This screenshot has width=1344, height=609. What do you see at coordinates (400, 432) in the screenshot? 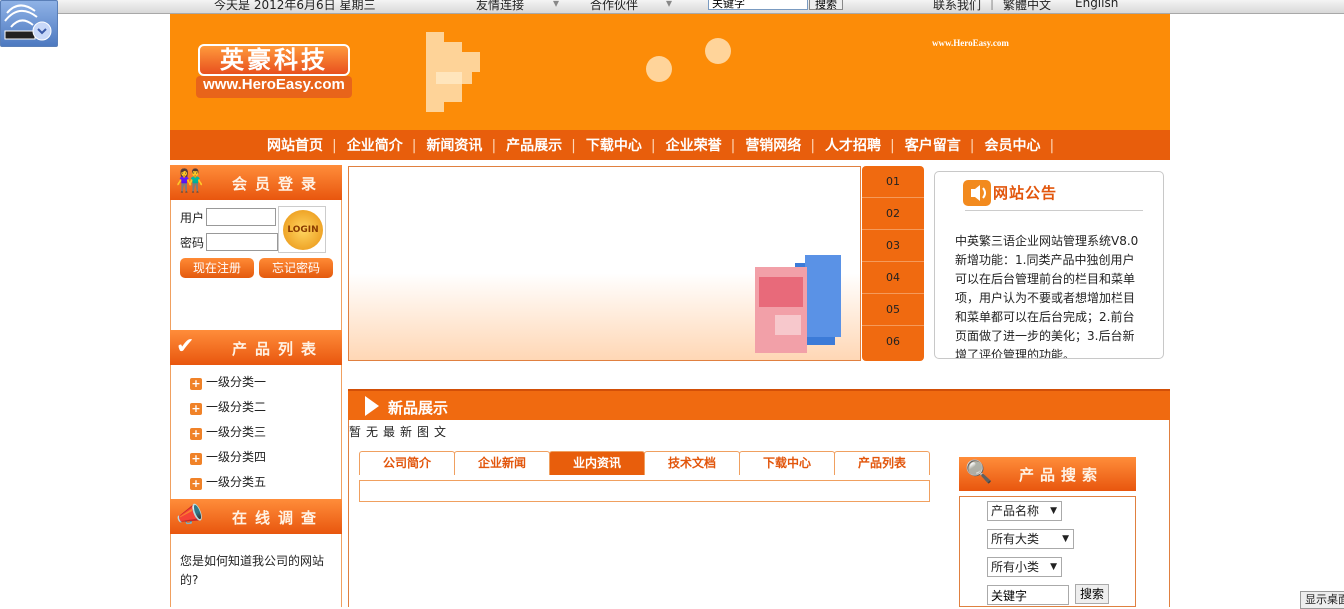
I see `new-products-empty: 暂无最新图文` at bounding box center [400, 432].